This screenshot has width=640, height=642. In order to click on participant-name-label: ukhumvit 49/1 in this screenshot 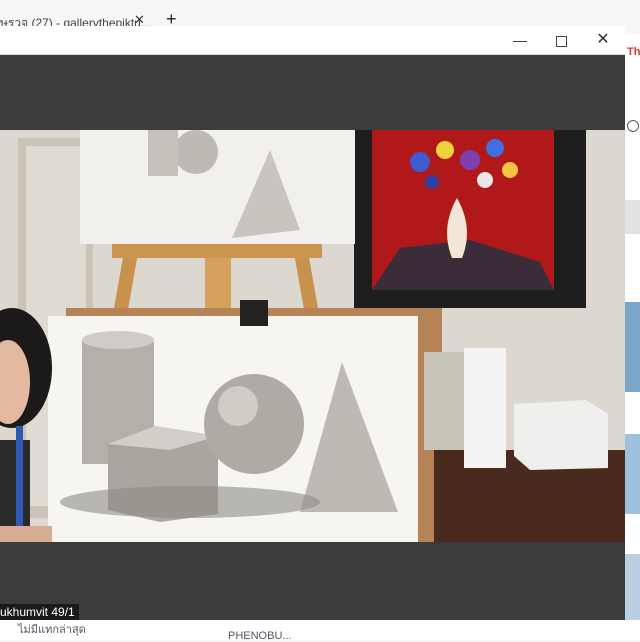, I will do `click(39, 612)`.